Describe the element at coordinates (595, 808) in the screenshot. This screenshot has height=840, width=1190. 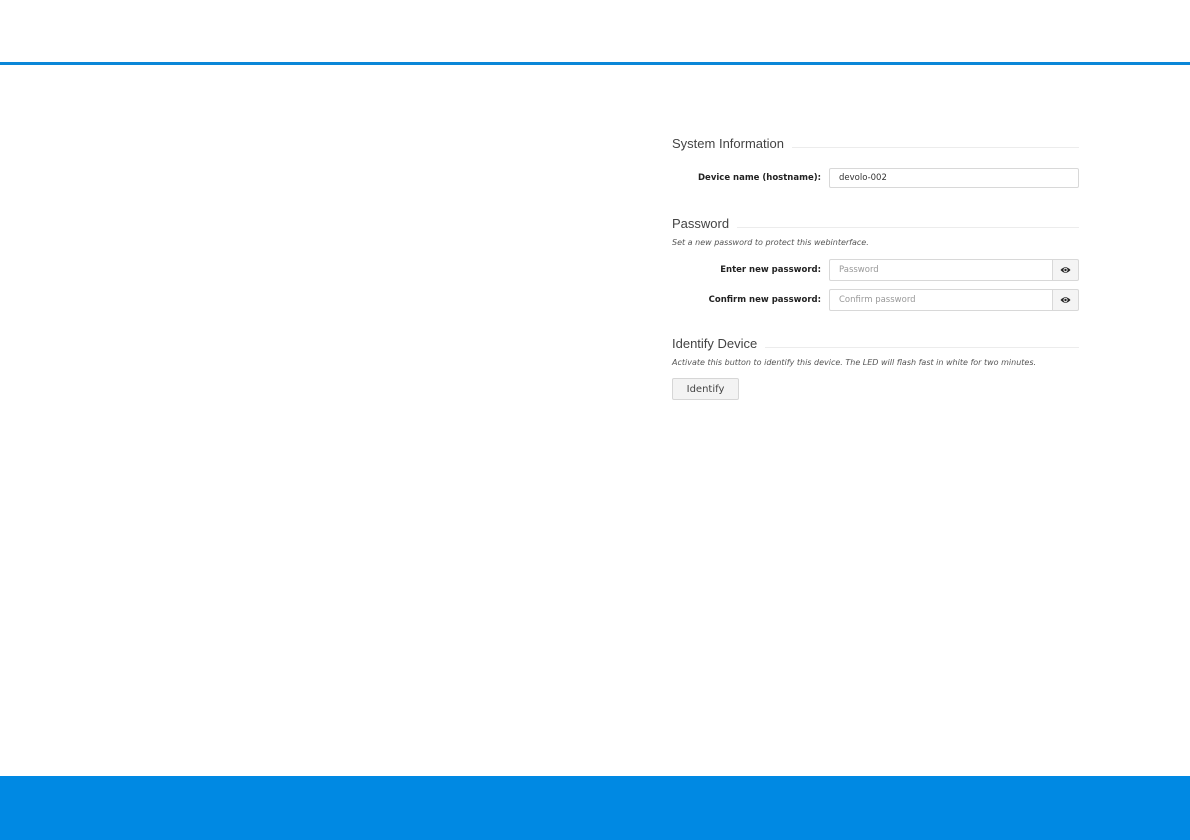
I see `footer-band` at that location.